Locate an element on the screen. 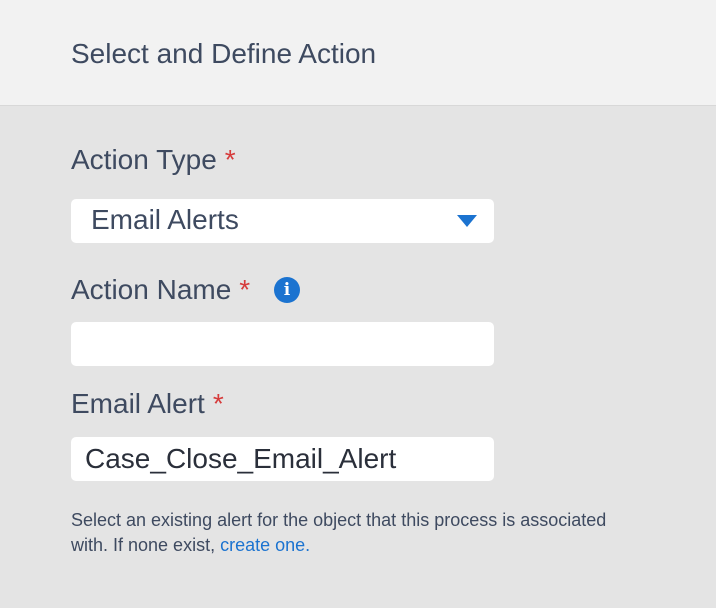 The height and width of the screenshot is (608, 716). action-name-input is located at coordinates (282, 344).